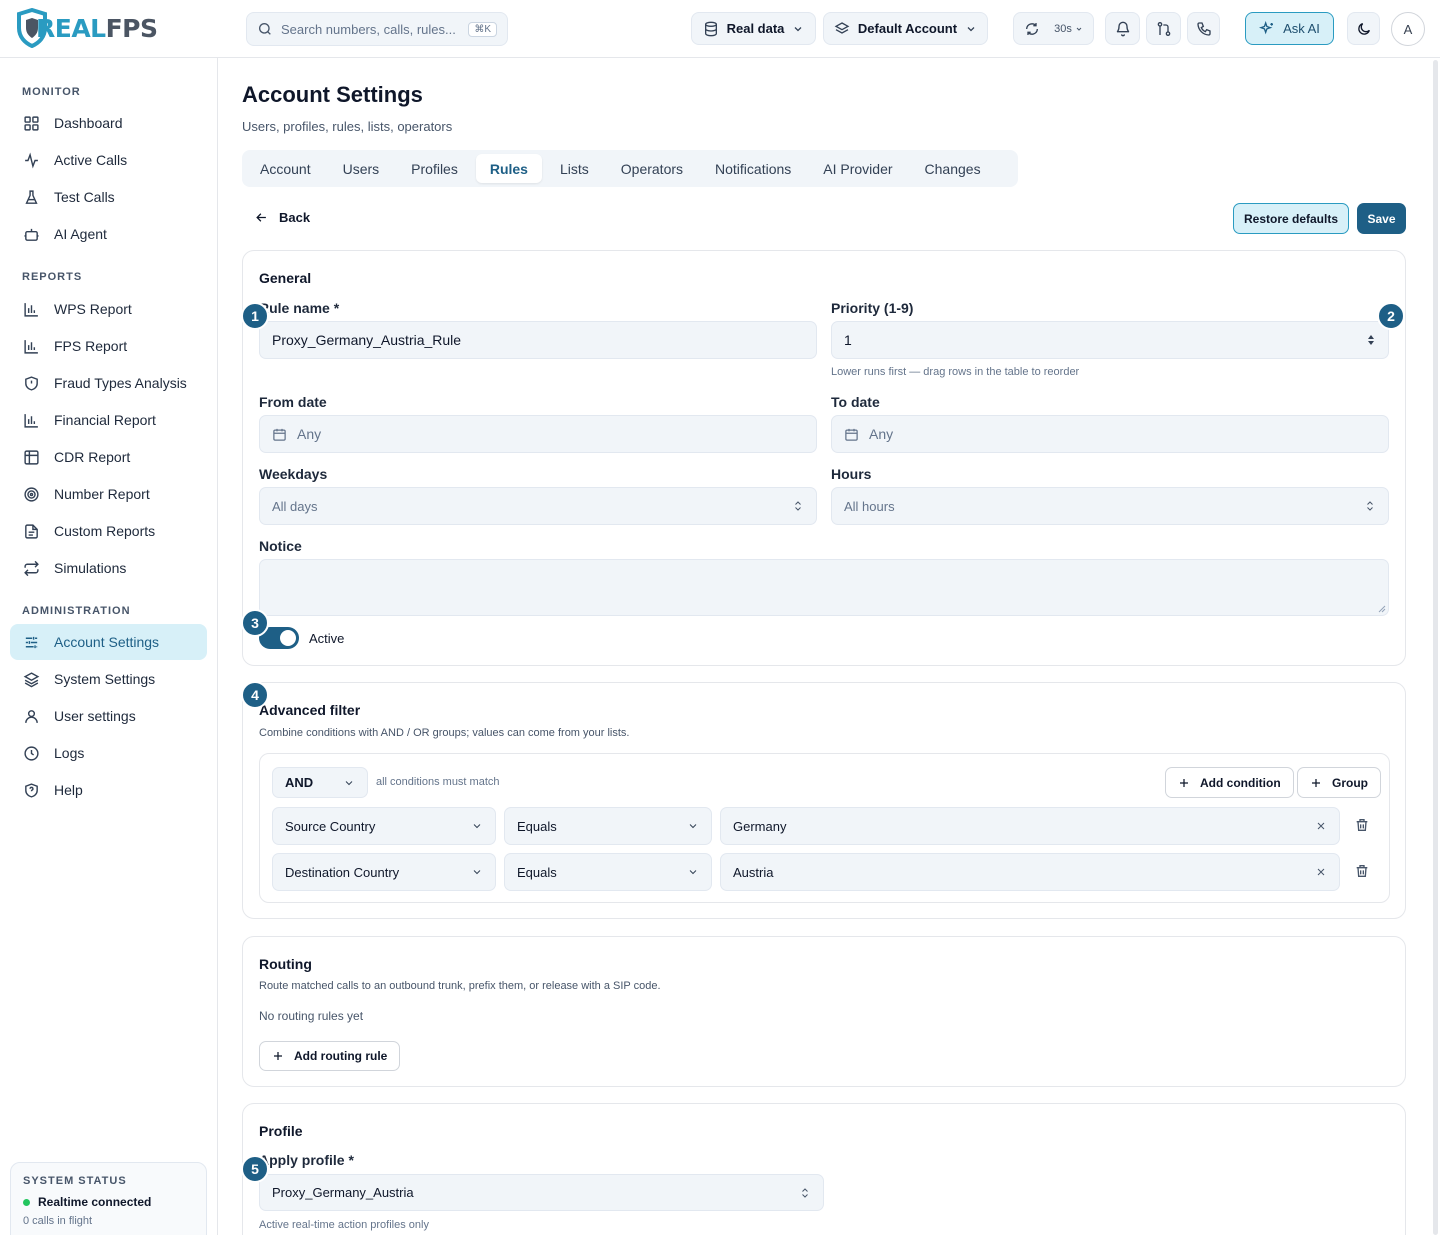 This screenshot has width=1440, height=1235. Describe the element at coordinates (1371, 340) in the screenshot. I see `spinner-icon` at that location.